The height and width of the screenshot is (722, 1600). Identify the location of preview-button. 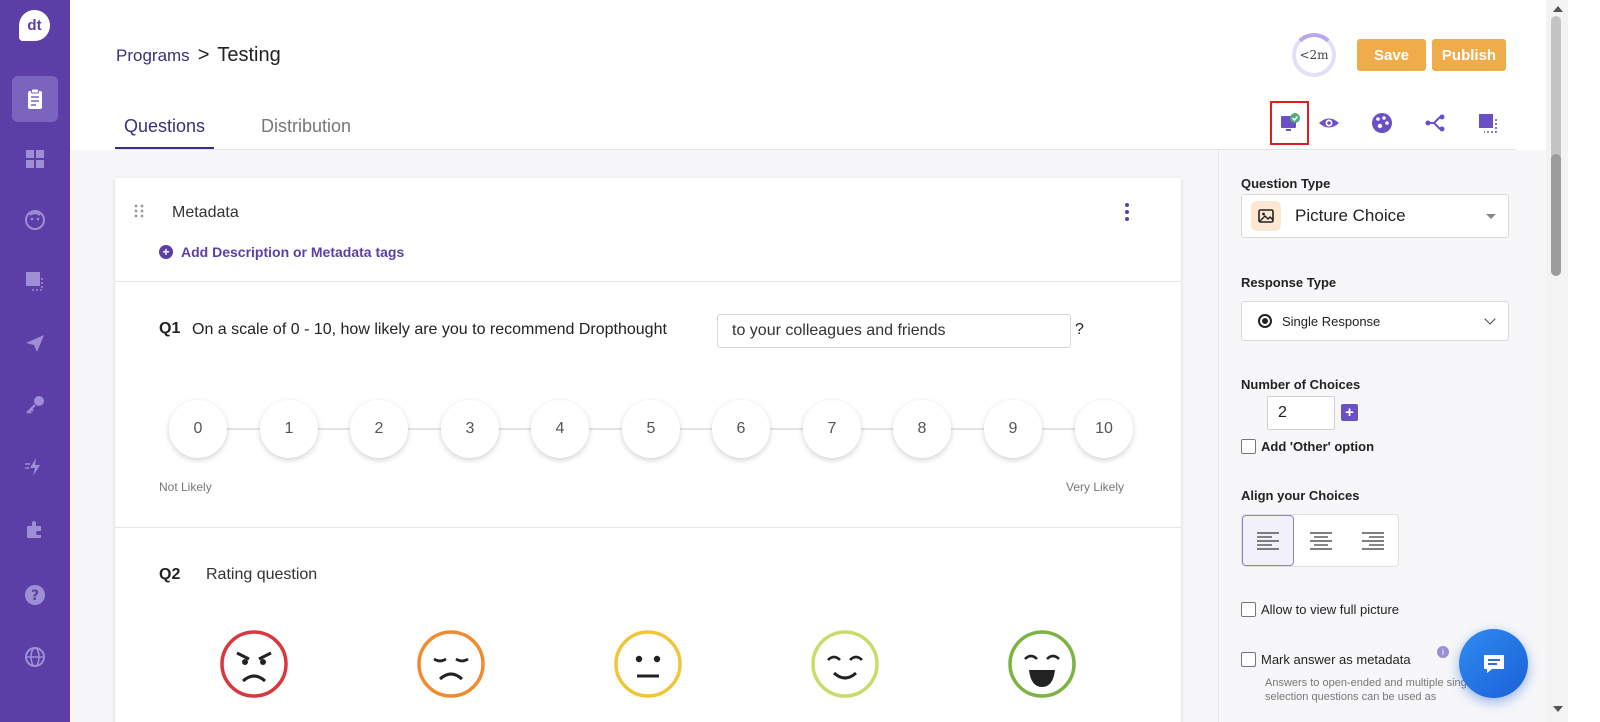
(1329, 123).